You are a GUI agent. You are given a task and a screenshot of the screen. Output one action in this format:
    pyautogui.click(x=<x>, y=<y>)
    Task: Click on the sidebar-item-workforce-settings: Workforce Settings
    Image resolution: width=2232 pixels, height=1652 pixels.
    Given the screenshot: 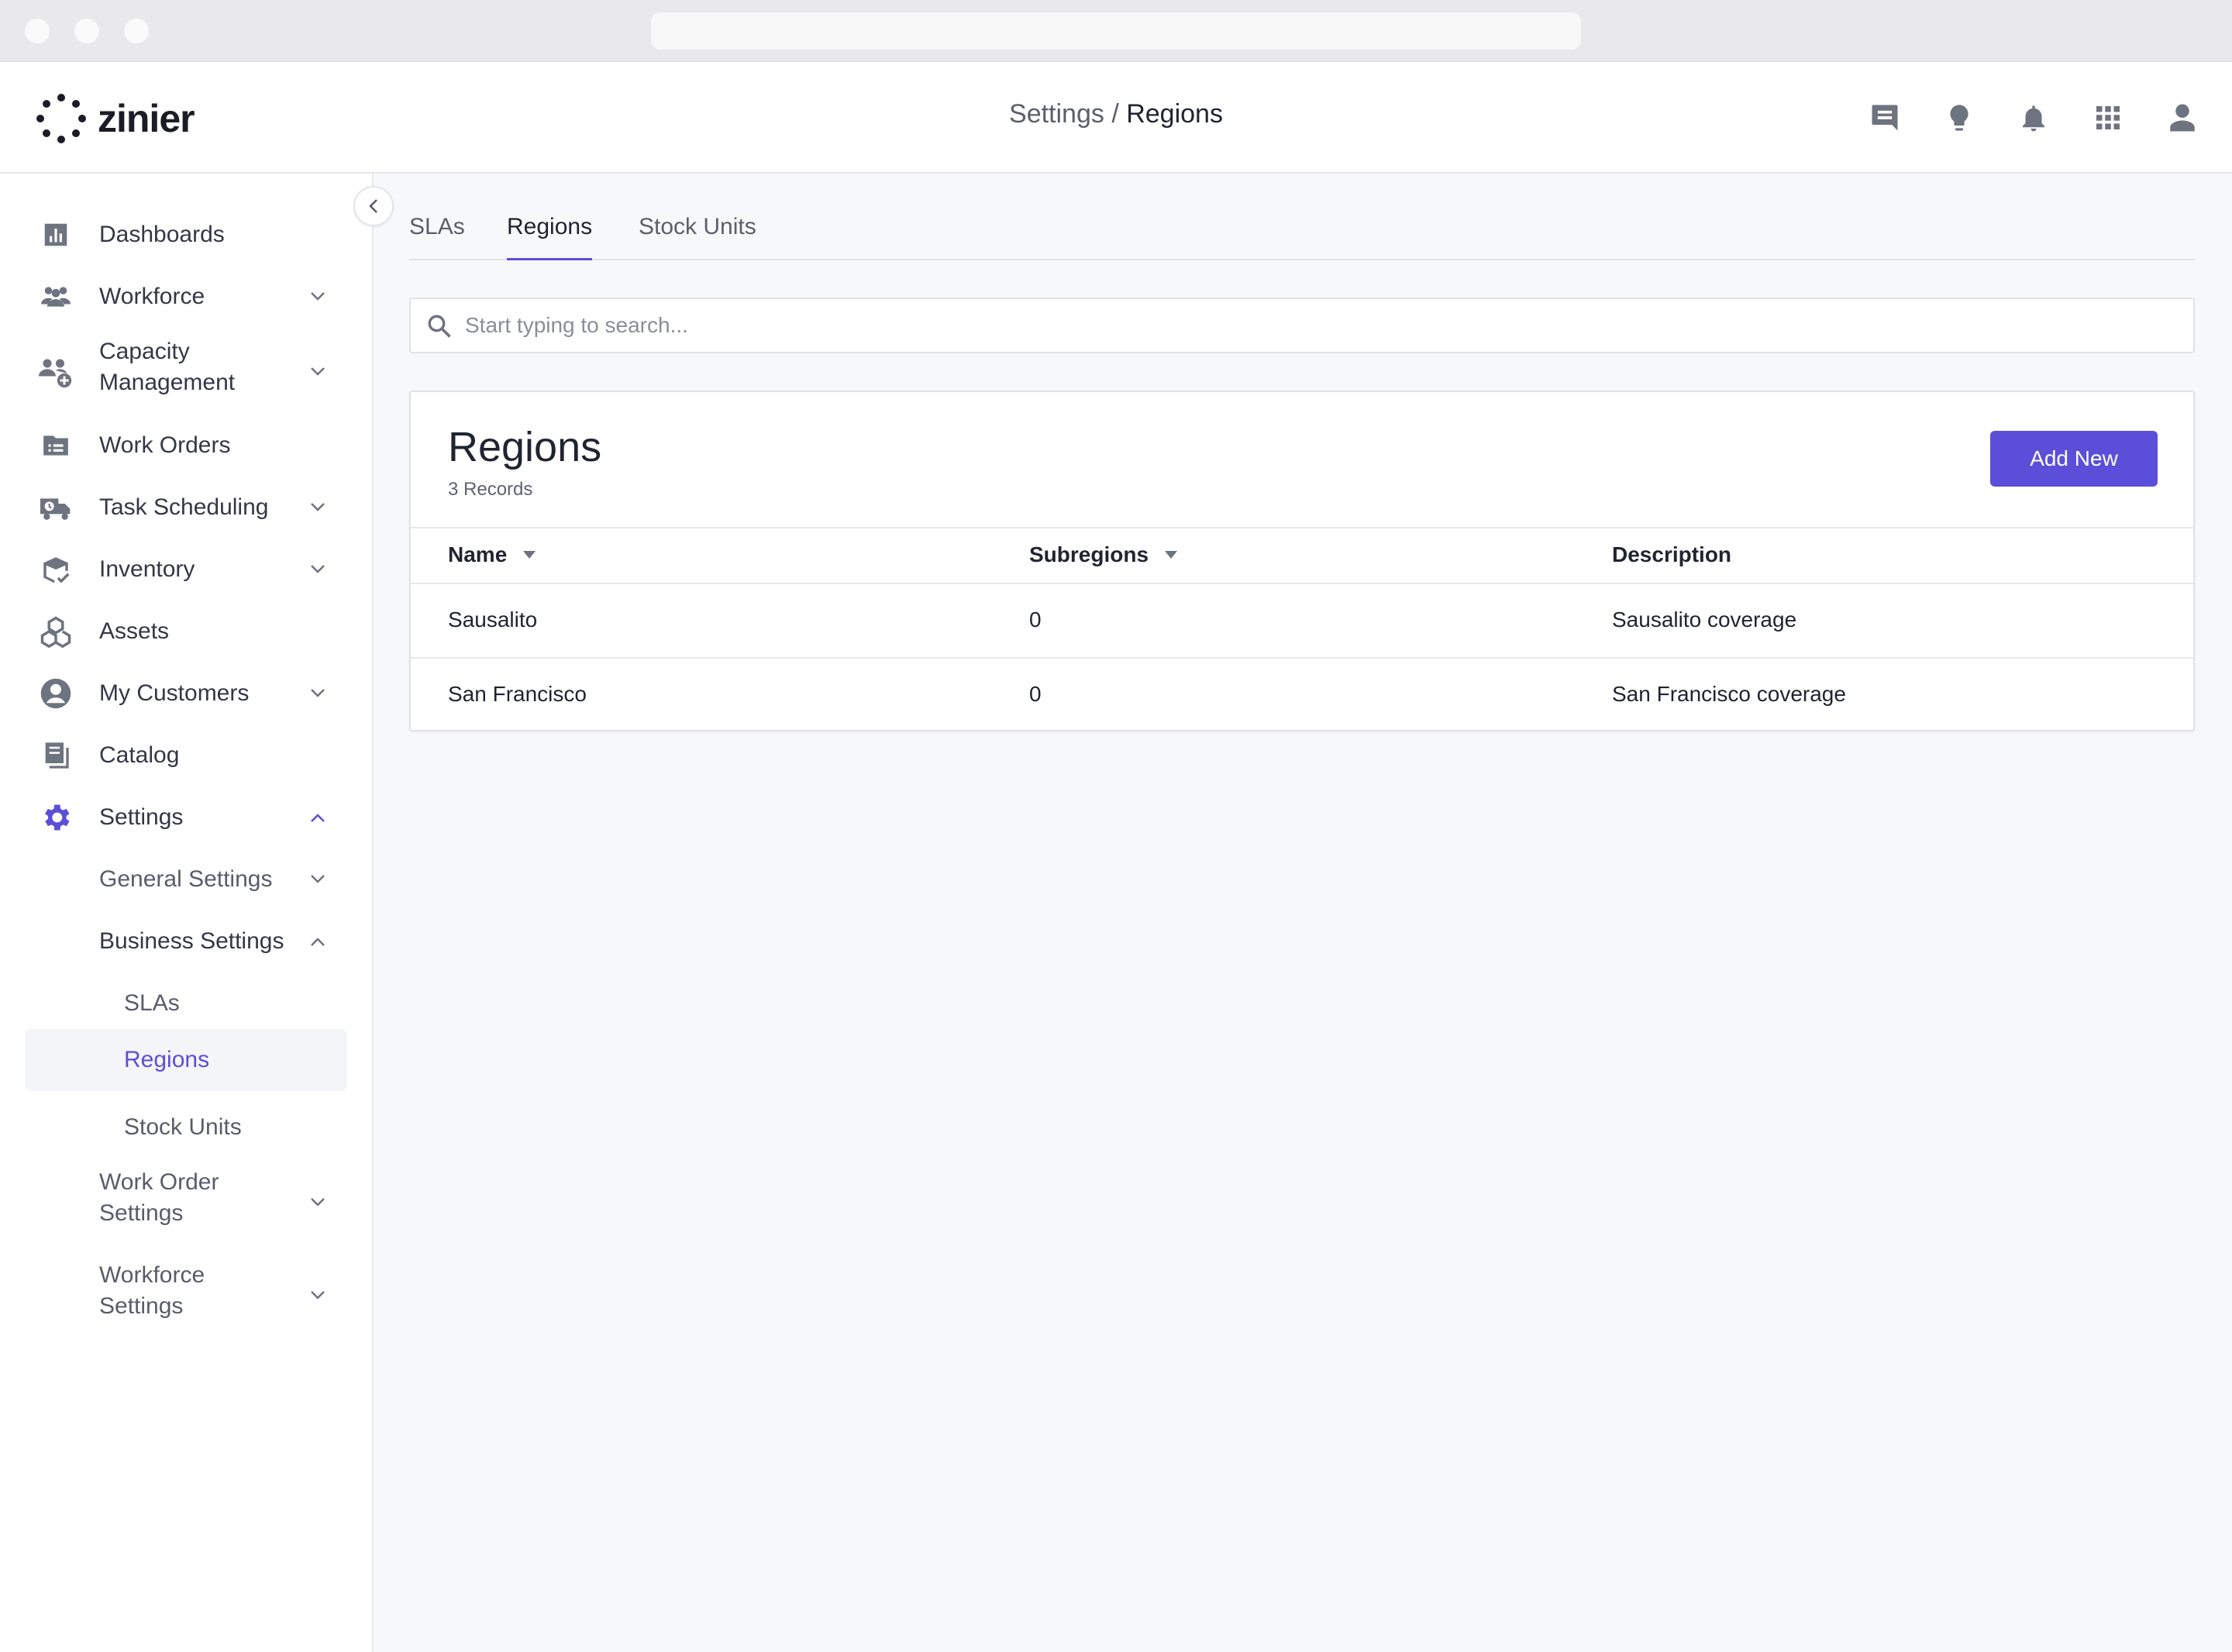 What is the action you would take?
    pyautogui.click(x=186, y=1295)
    